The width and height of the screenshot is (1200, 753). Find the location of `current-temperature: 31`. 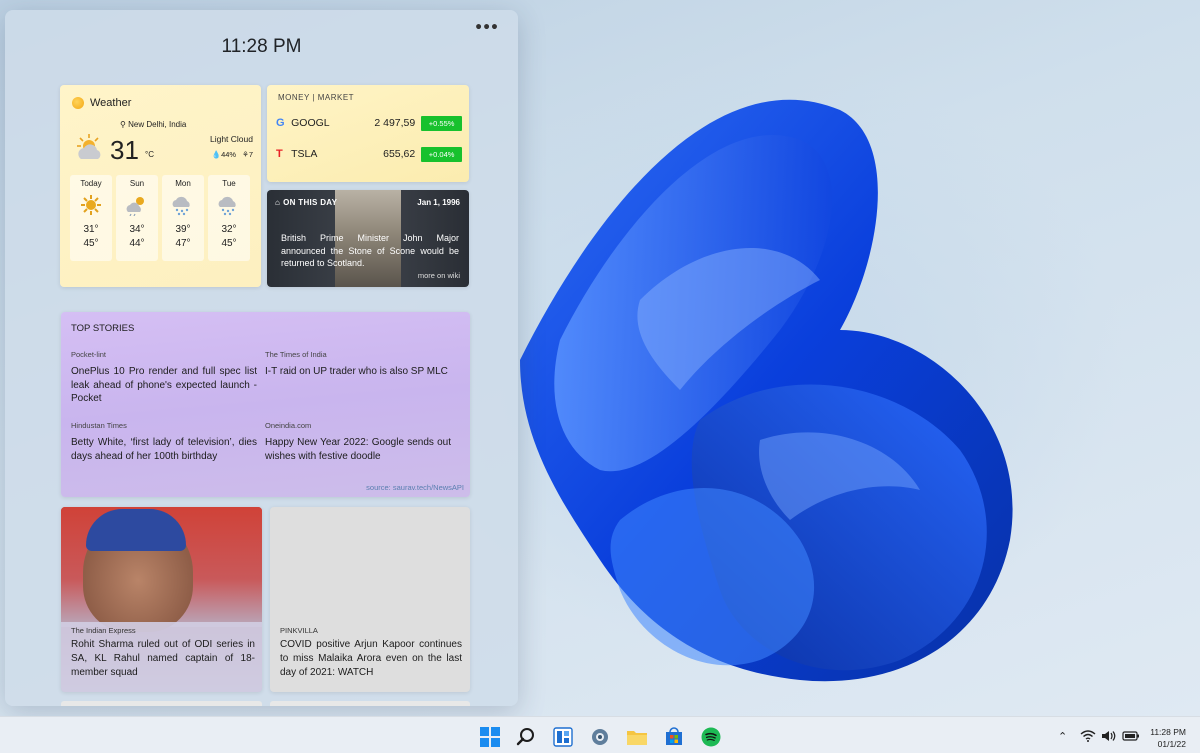

current-temperature: 31 is located at coordinates (124, 150).